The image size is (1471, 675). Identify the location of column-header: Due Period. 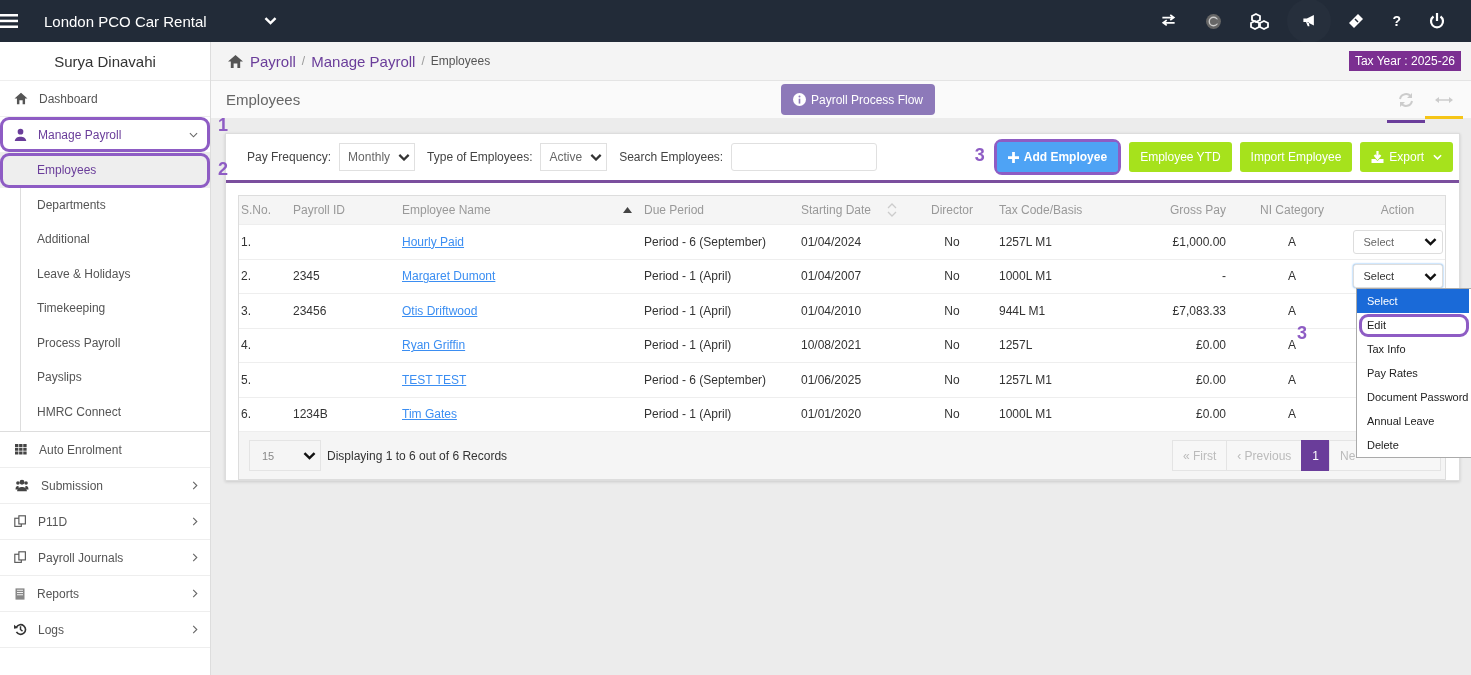
(674, 210).